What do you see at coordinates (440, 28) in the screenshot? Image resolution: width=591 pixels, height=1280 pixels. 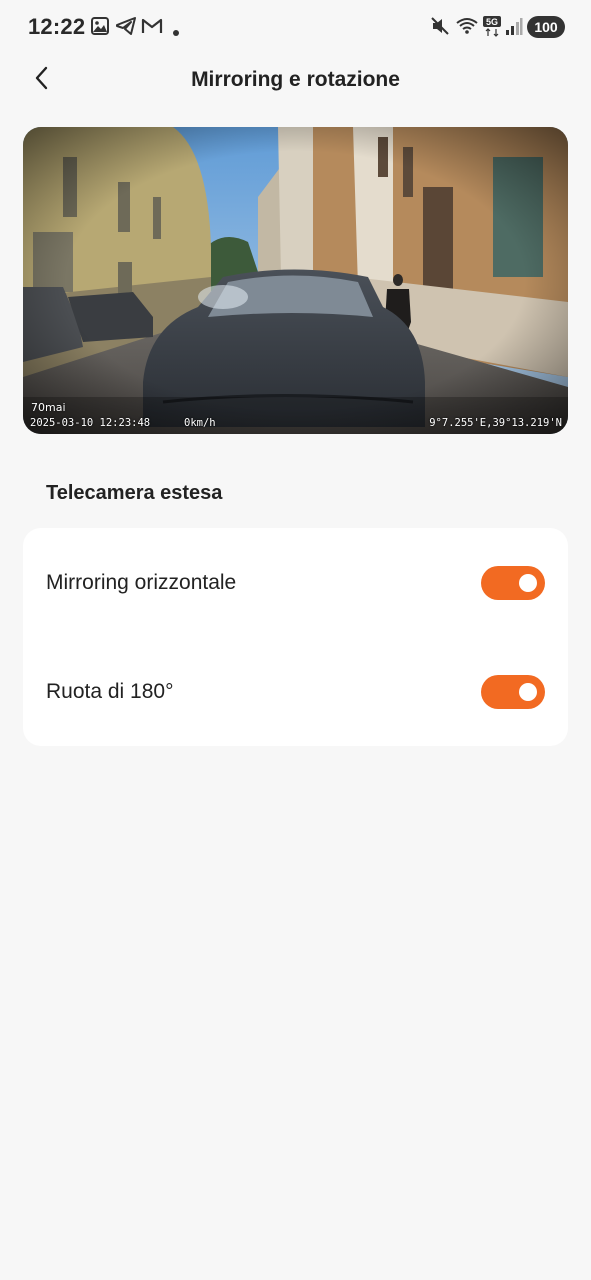 I see `mute-icon` at bounding box center [440, 28].